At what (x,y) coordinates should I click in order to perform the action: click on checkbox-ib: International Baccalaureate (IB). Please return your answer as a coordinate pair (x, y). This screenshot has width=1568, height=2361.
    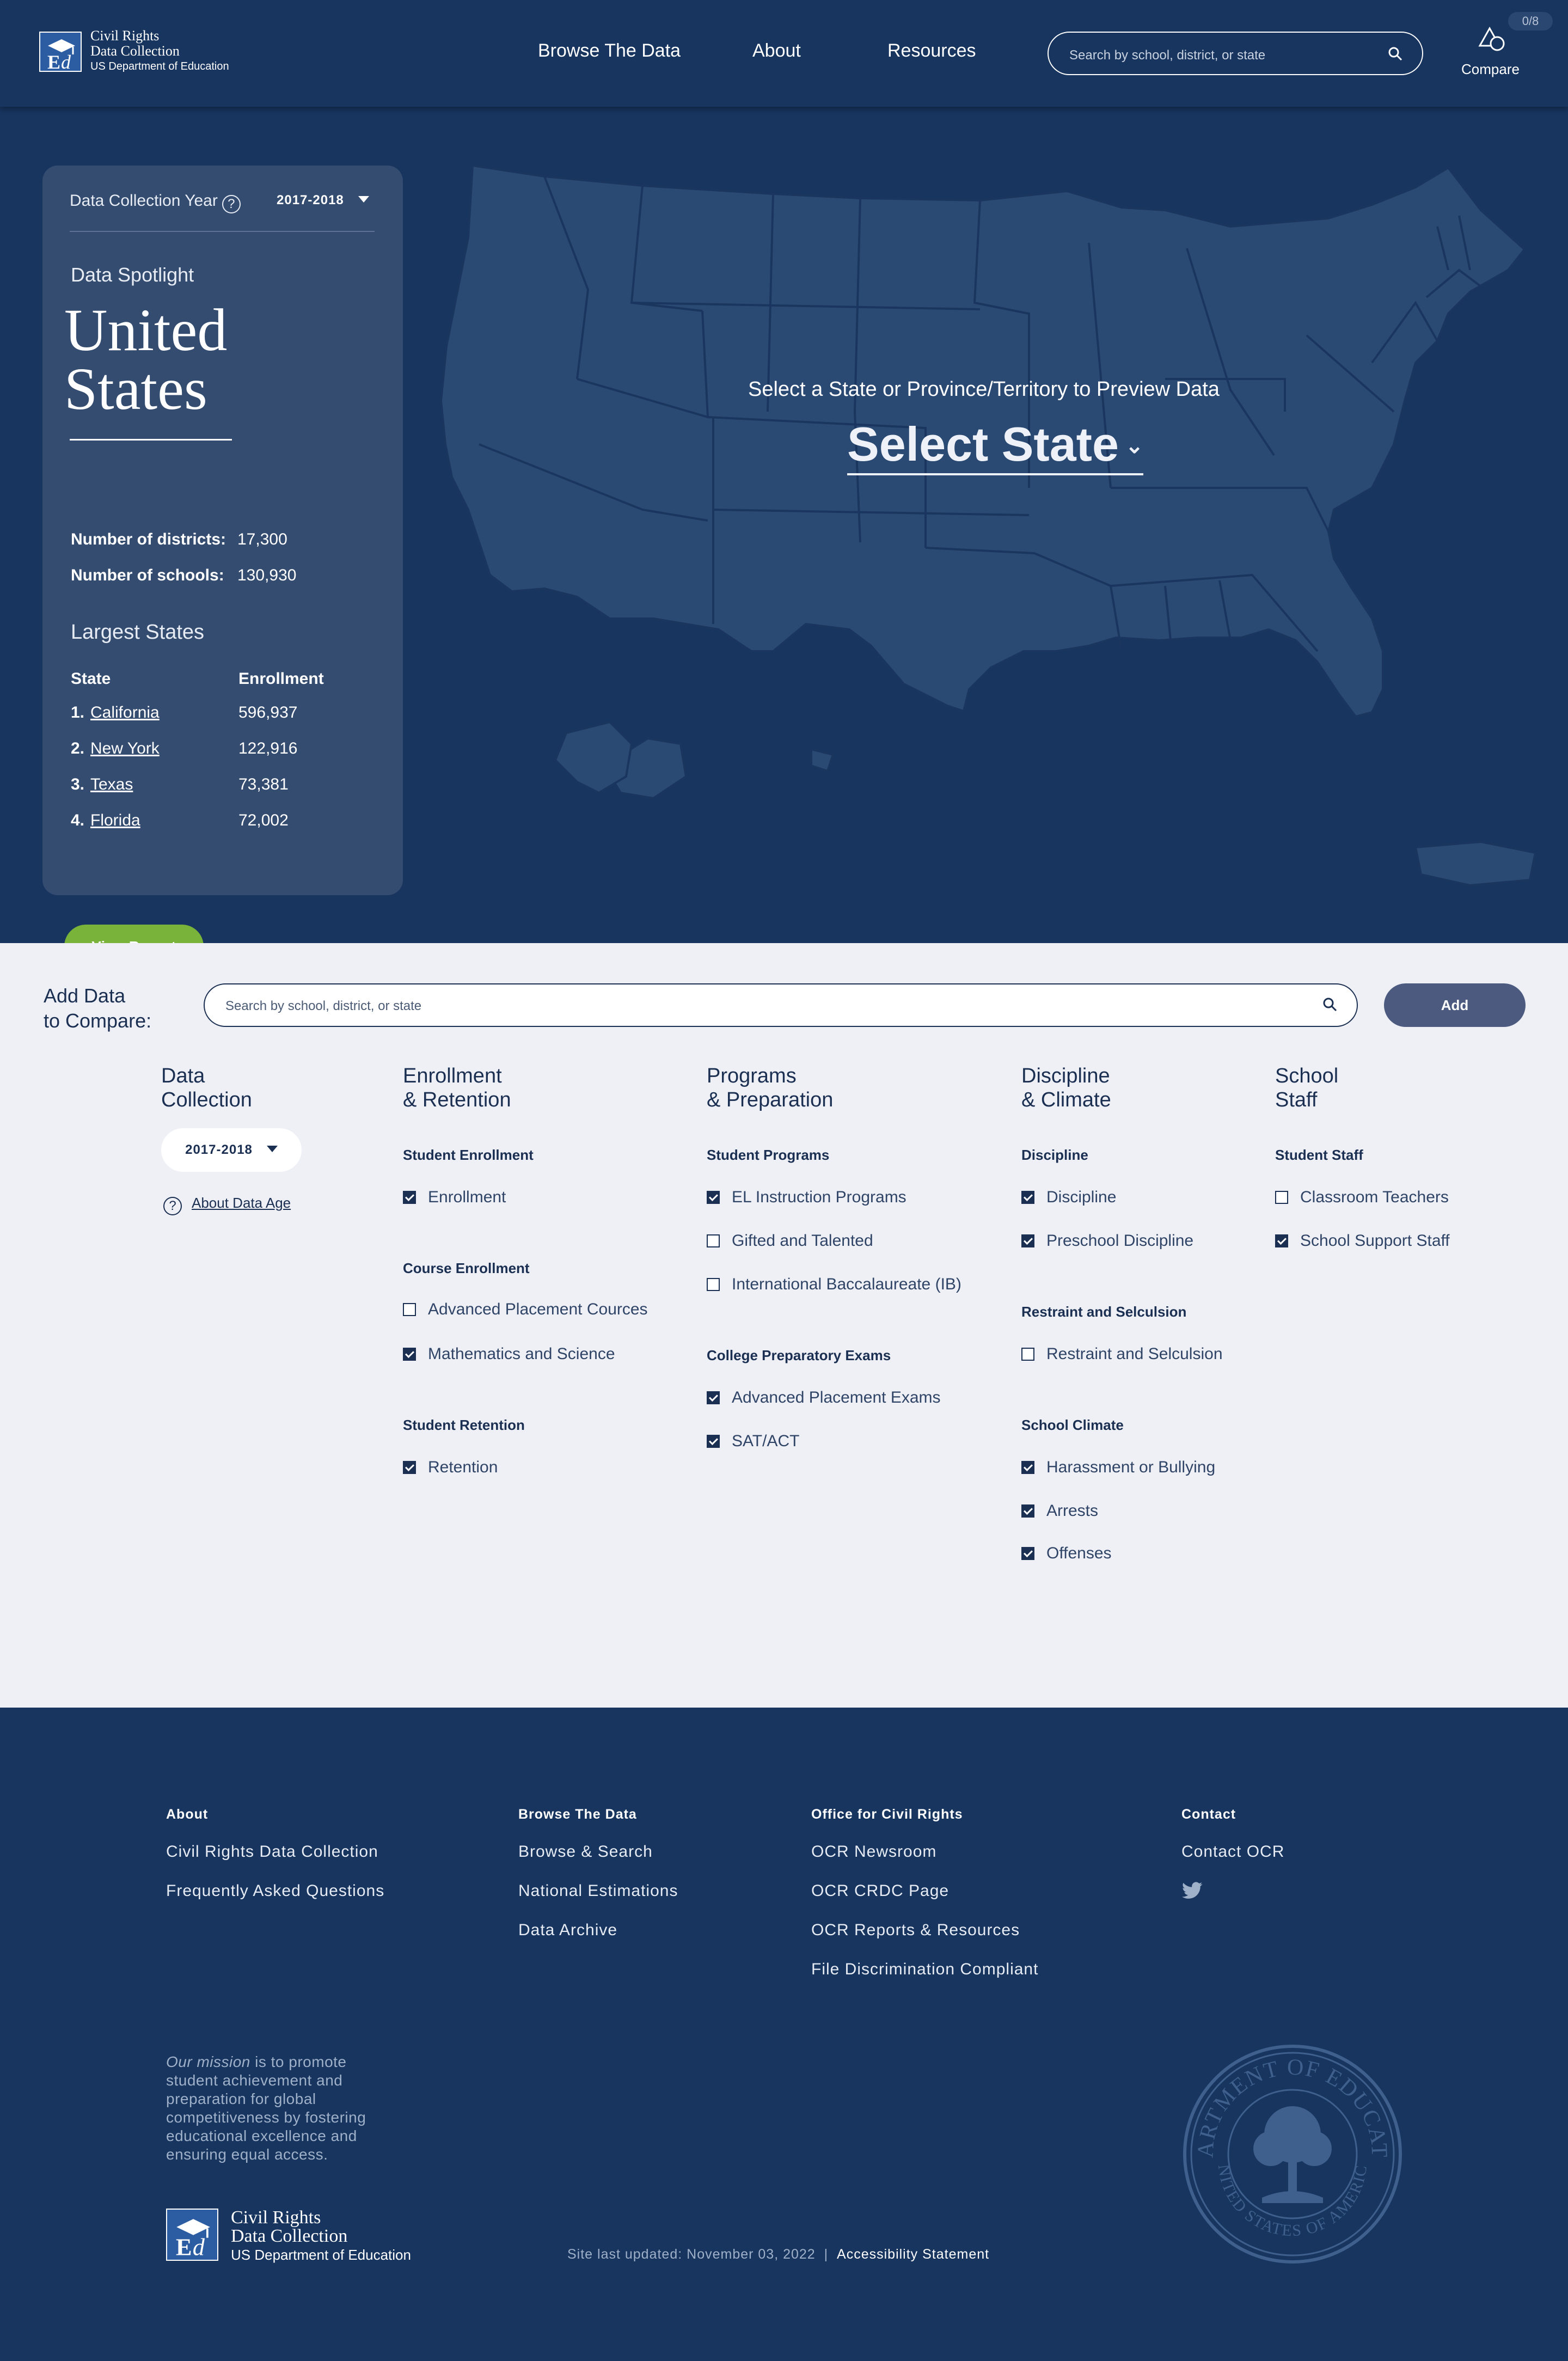
    Looking at the image, I should click on (834, 1284).